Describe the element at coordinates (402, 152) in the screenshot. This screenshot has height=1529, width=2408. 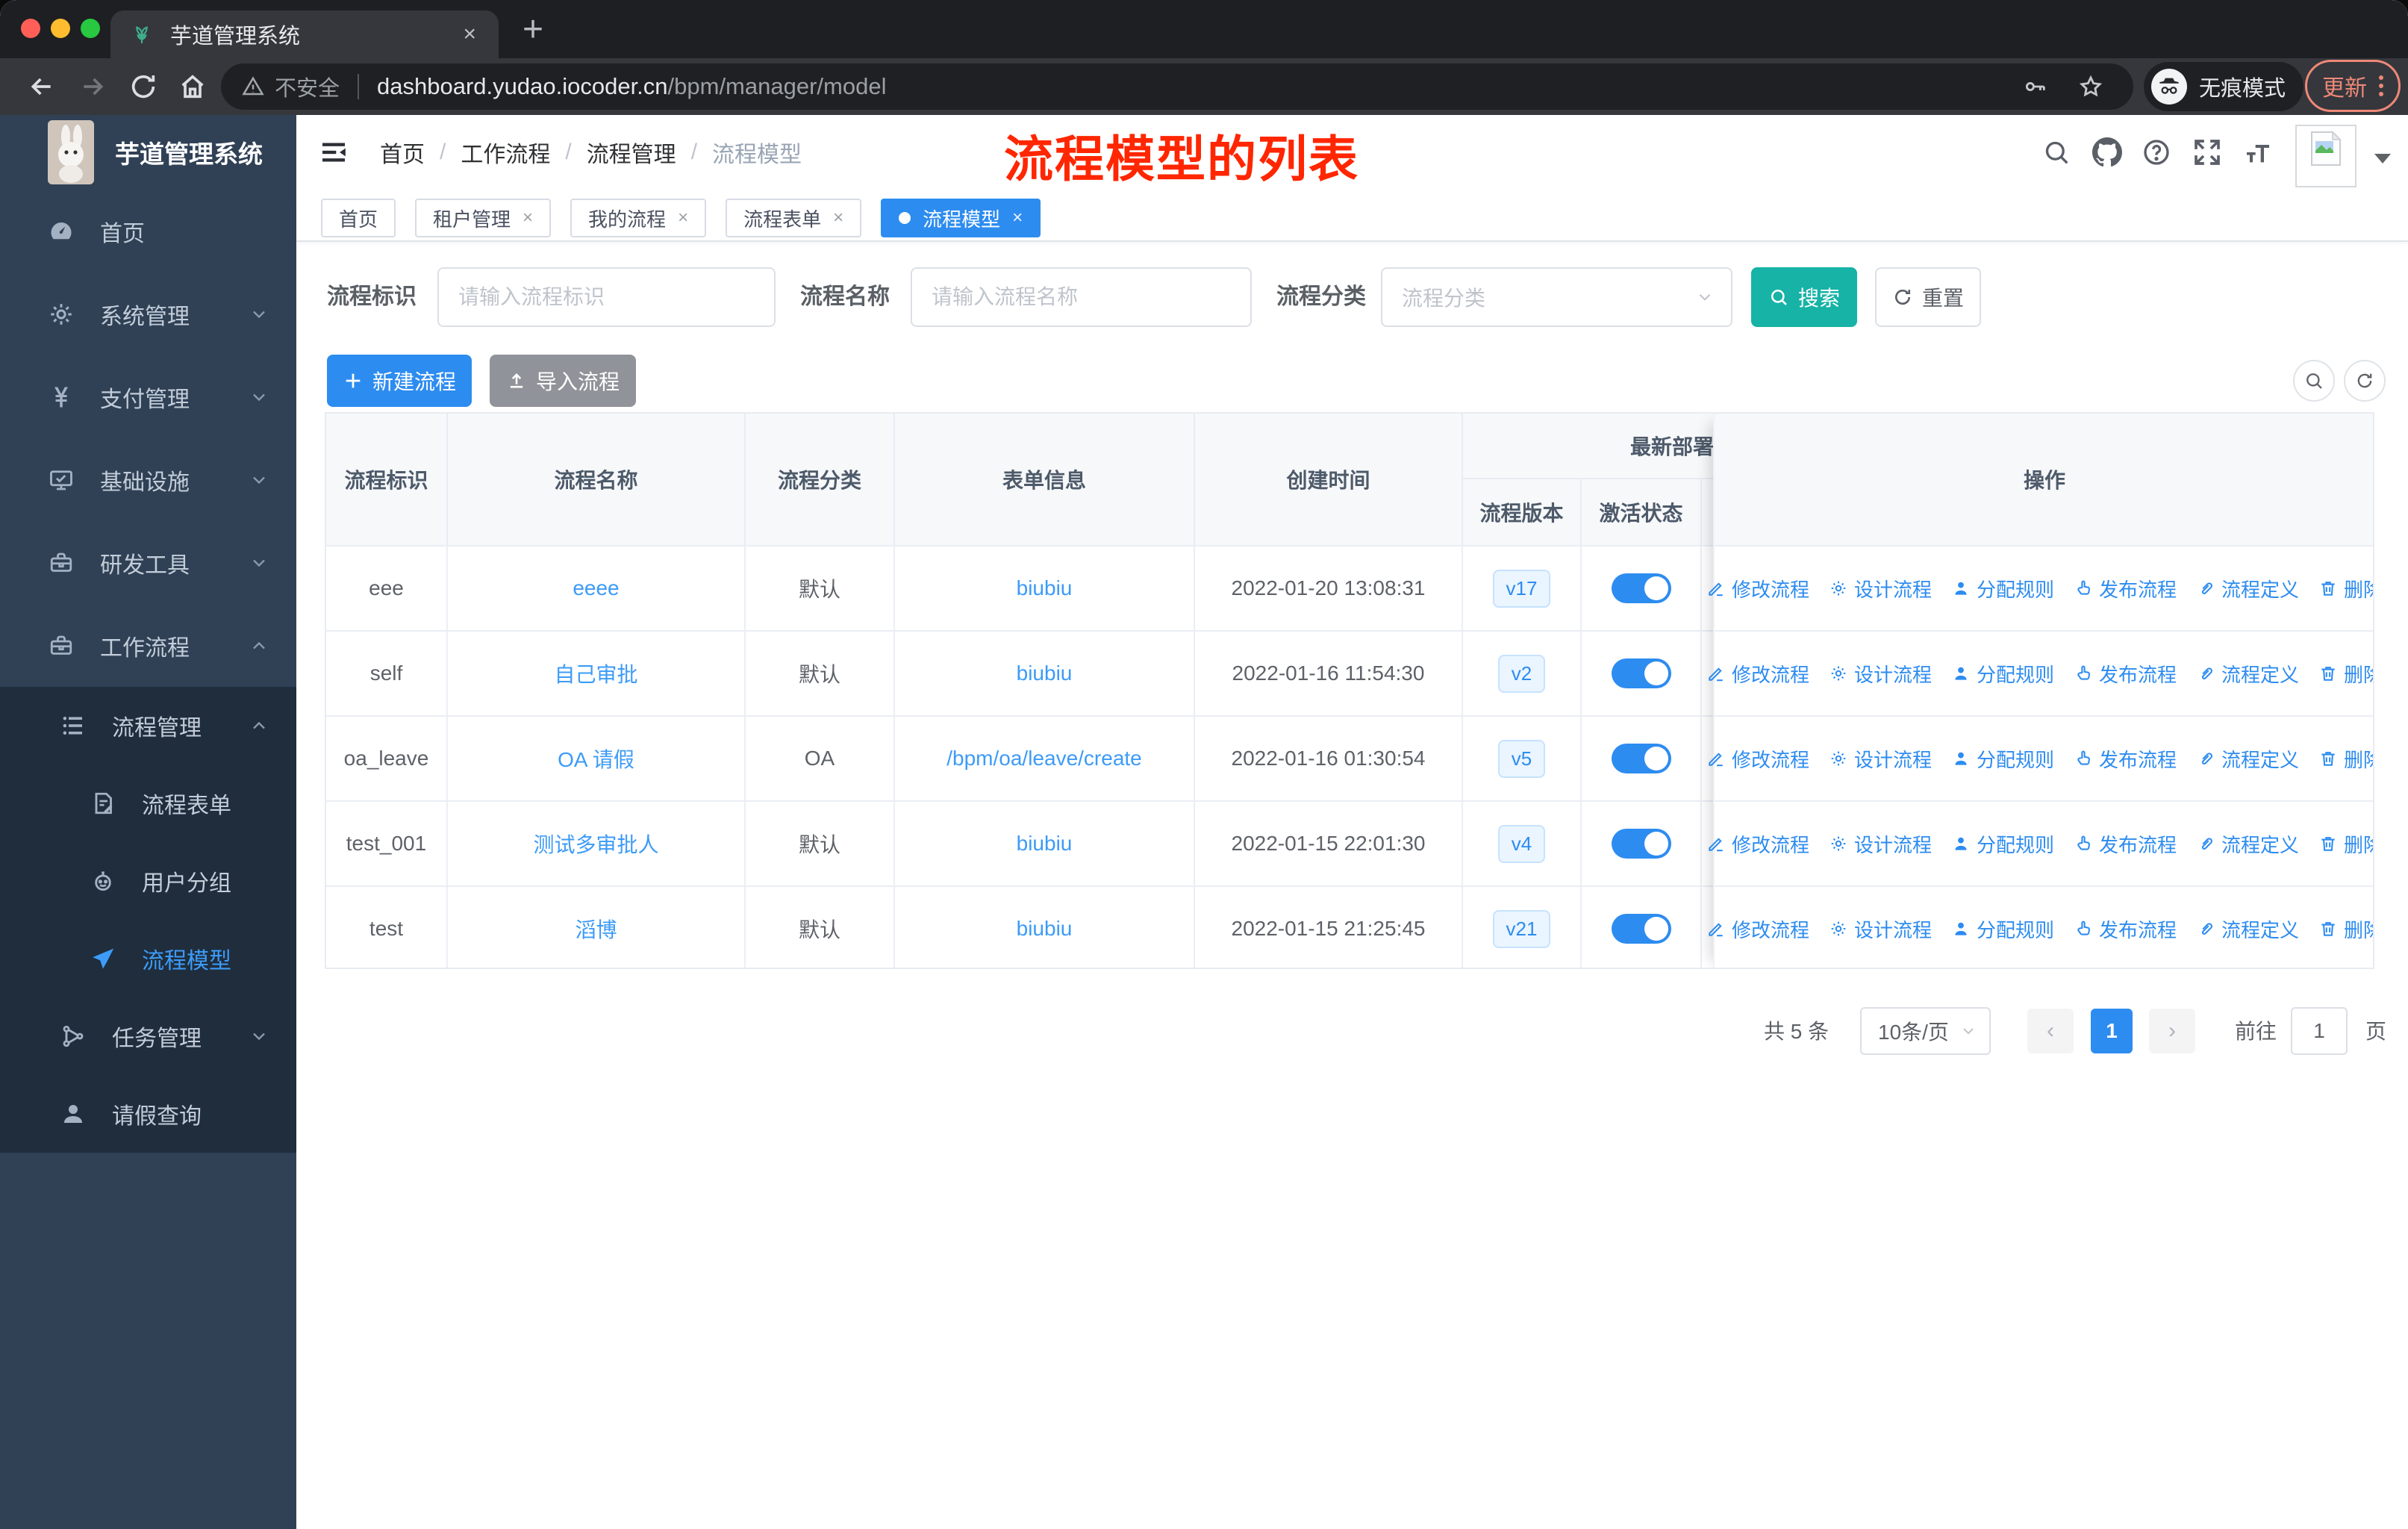
I see `breadcrumb-home: 首页` at that location.